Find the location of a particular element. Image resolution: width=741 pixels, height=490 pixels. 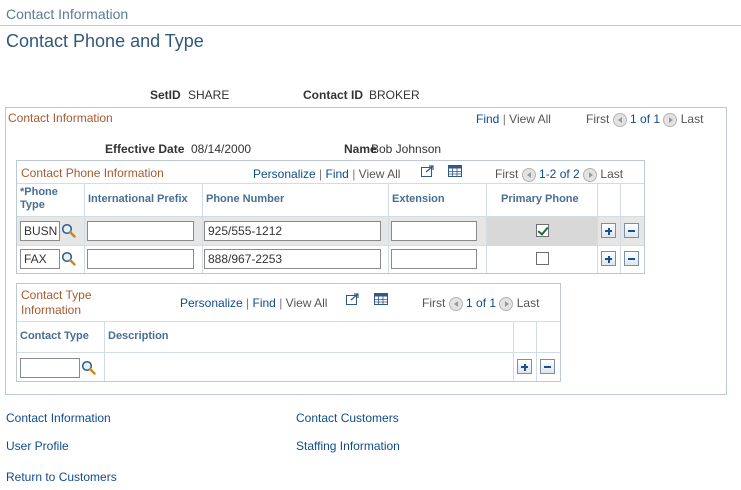

column-header-intl-prefix: International Prefix is located at coordinates (138, 199).